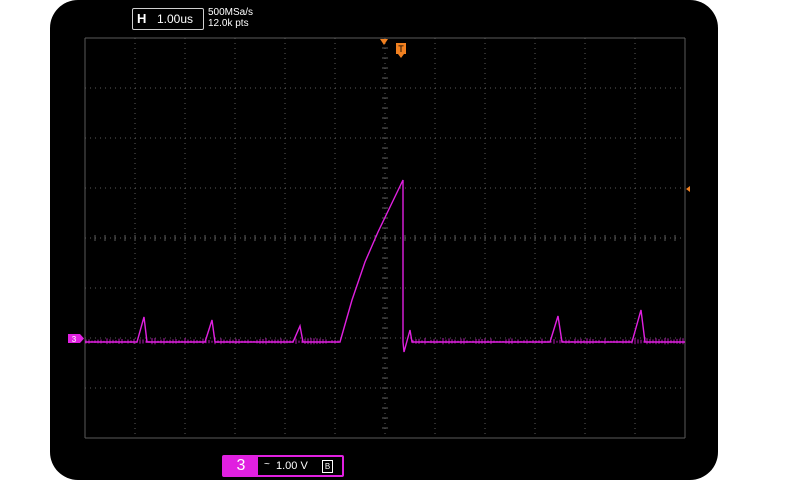  What do you see at coordinates (267, 464) in the screenshot?
I see `ac-coupling-icon: ~` at bounding box center [267, 464].